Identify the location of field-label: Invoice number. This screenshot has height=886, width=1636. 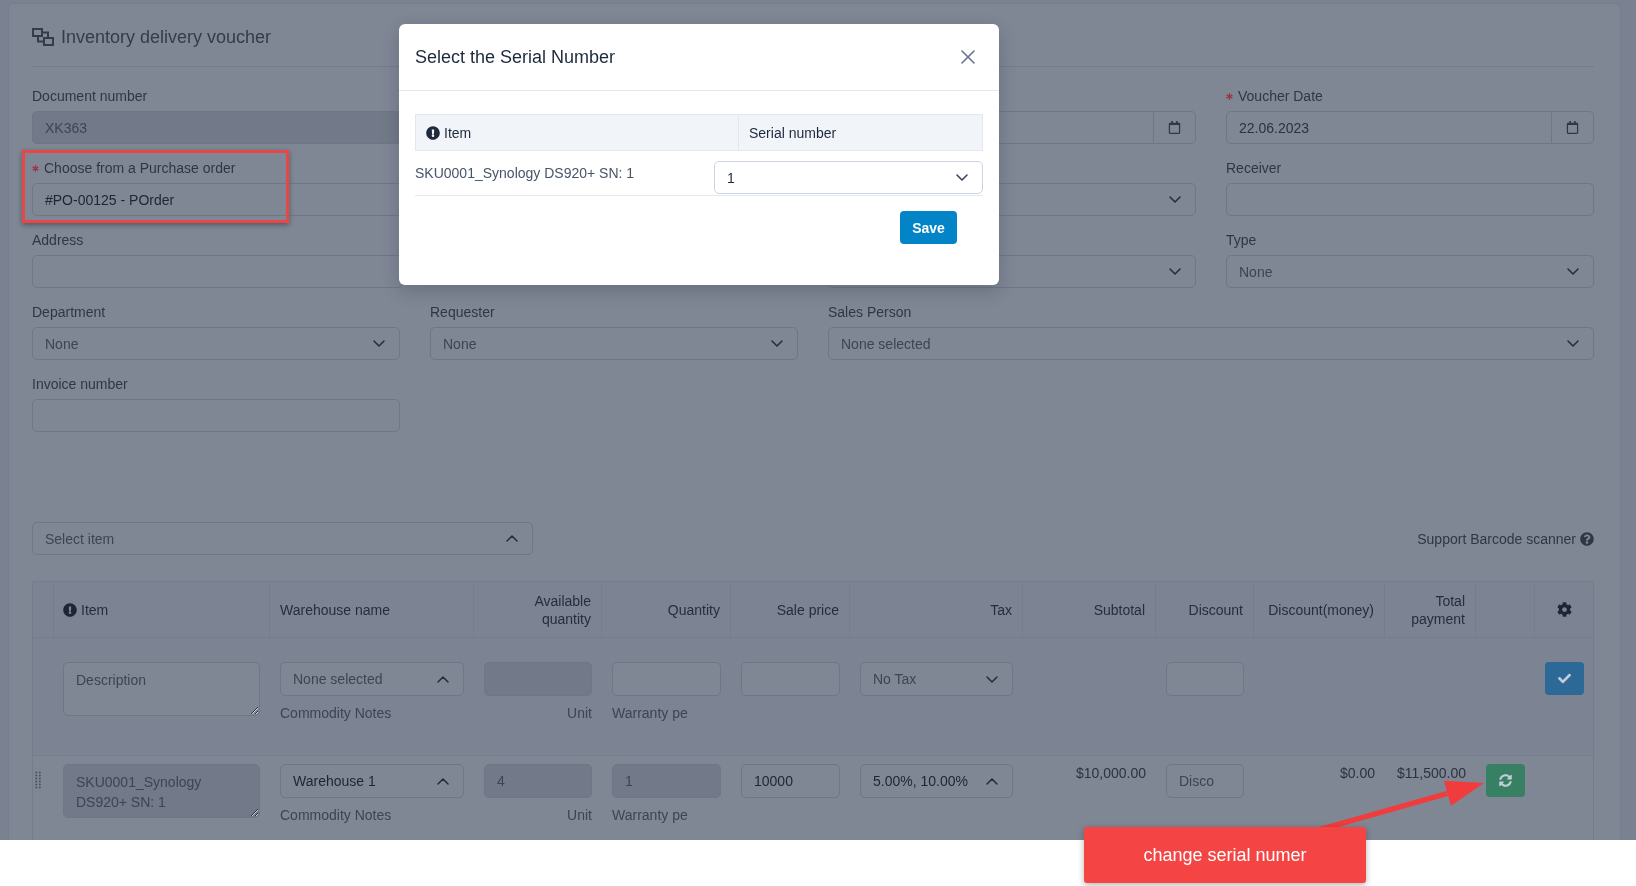
(80, 384).